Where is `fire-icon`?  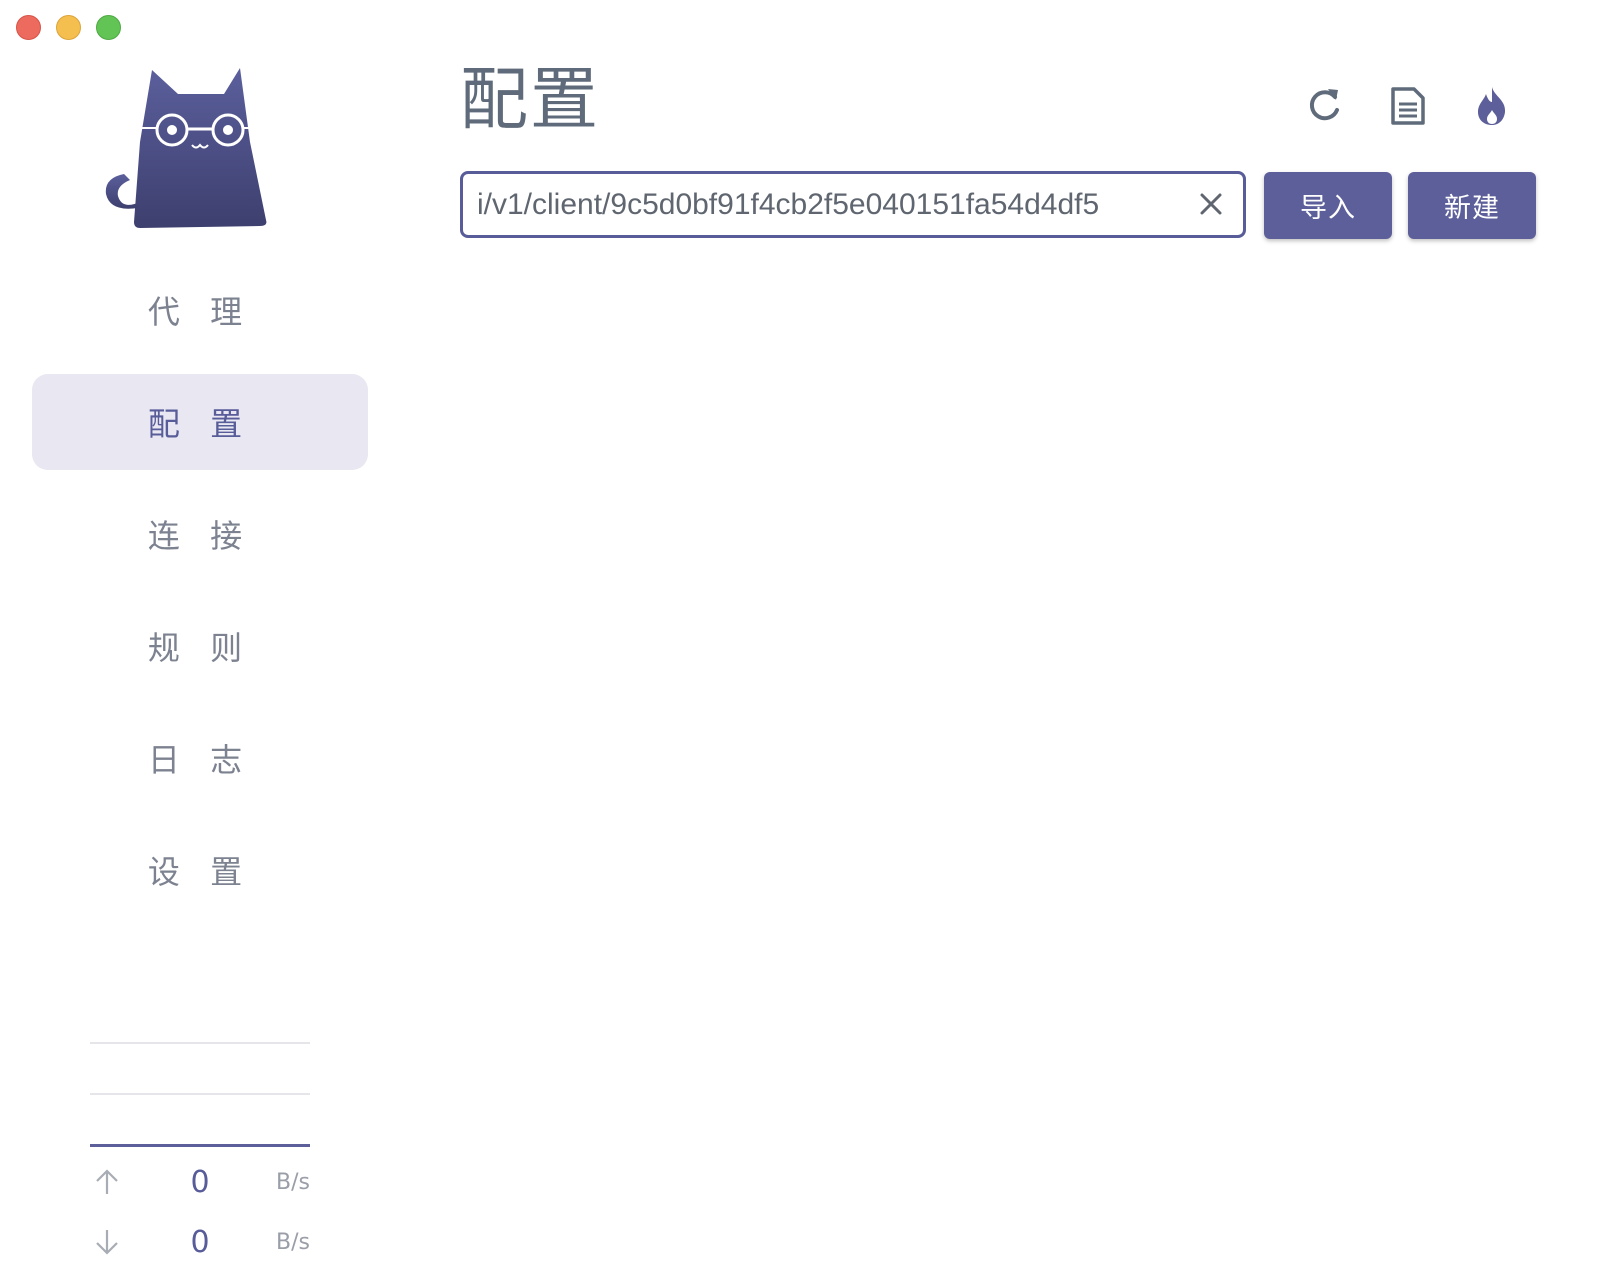
fire-icon is located at coordinates (1492, 106).